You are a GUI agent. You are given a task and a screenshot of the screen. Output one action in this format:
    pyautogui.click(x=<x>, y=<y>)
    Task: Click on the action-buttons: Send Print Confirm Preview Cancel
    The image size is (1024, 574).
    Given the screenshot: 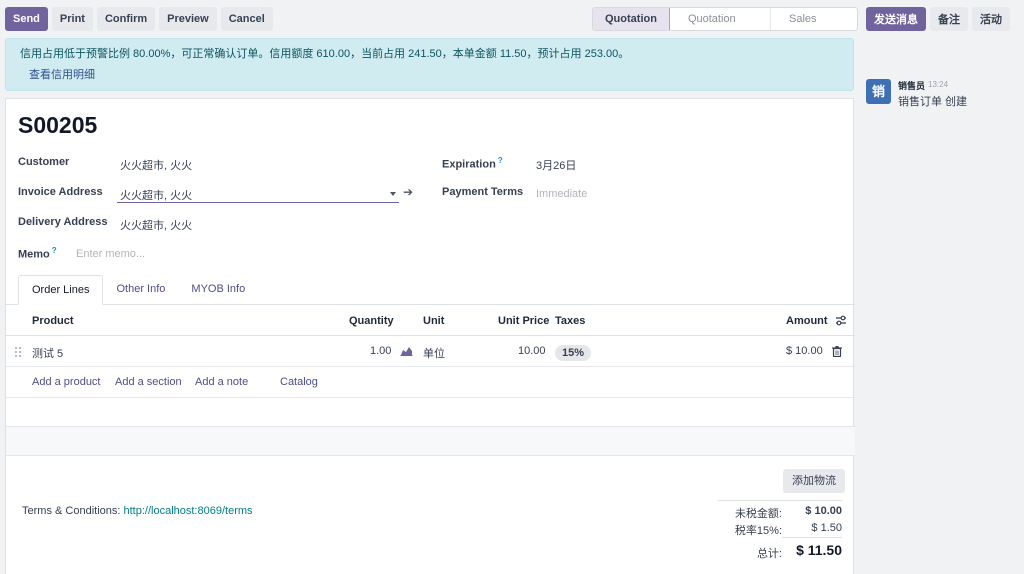 What is the action you would take?
    pyautogui.click(x=139, y=19)
    